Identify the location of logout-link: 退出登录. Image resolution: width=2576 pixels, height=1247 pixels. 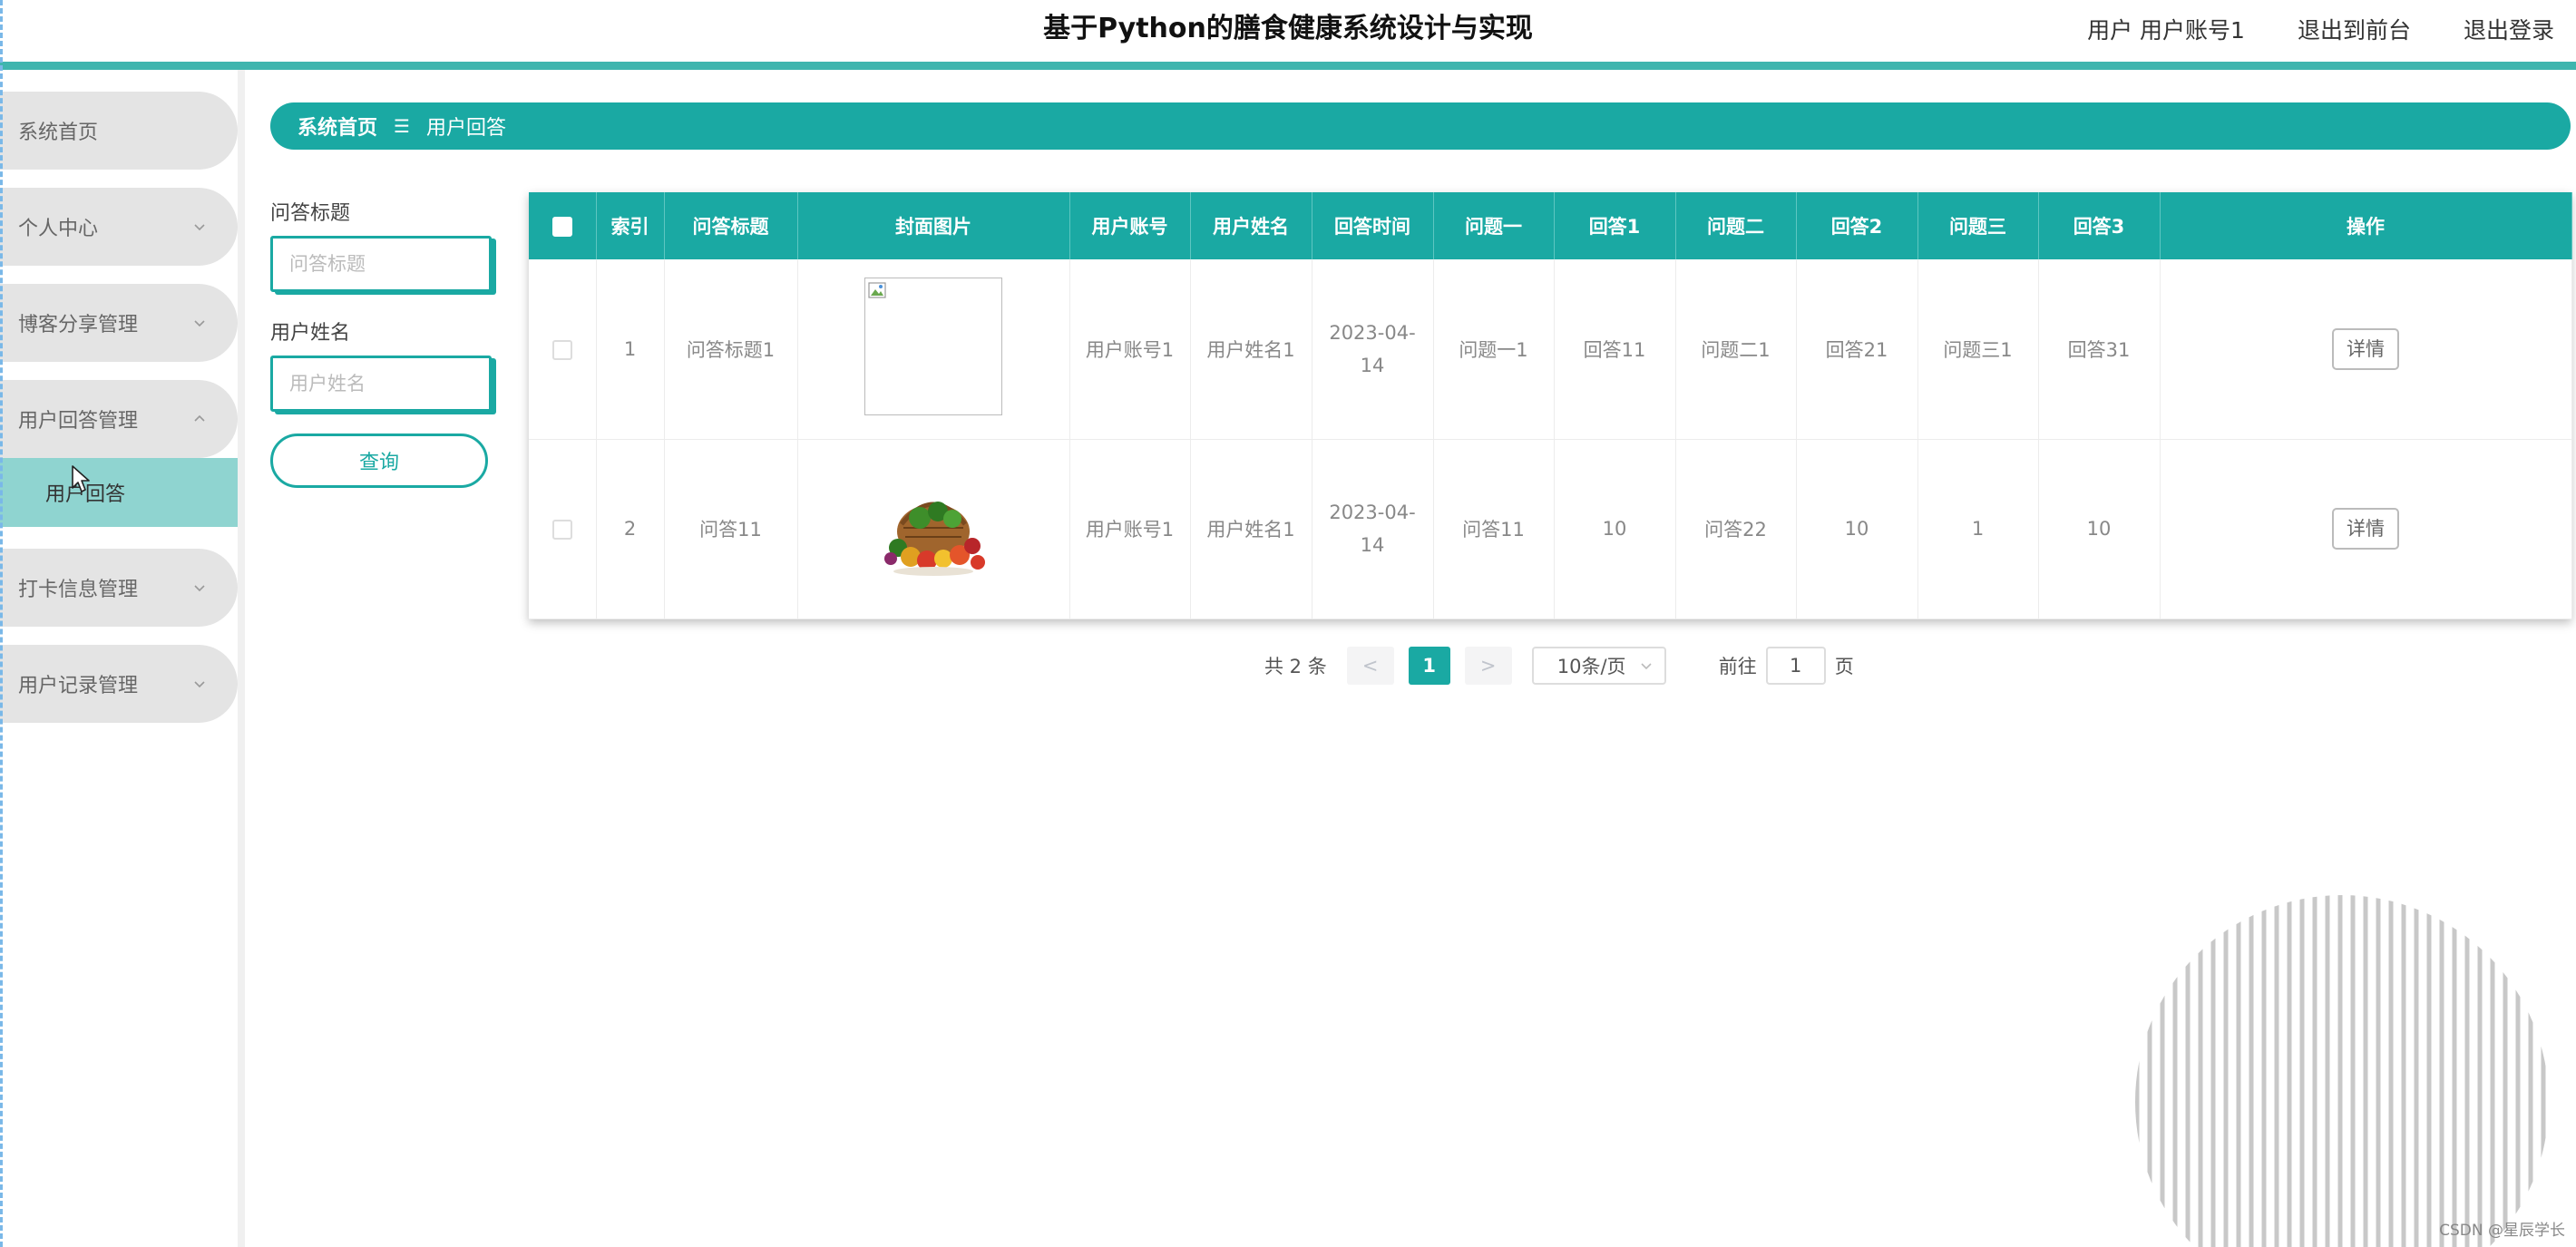
(2509, 29).